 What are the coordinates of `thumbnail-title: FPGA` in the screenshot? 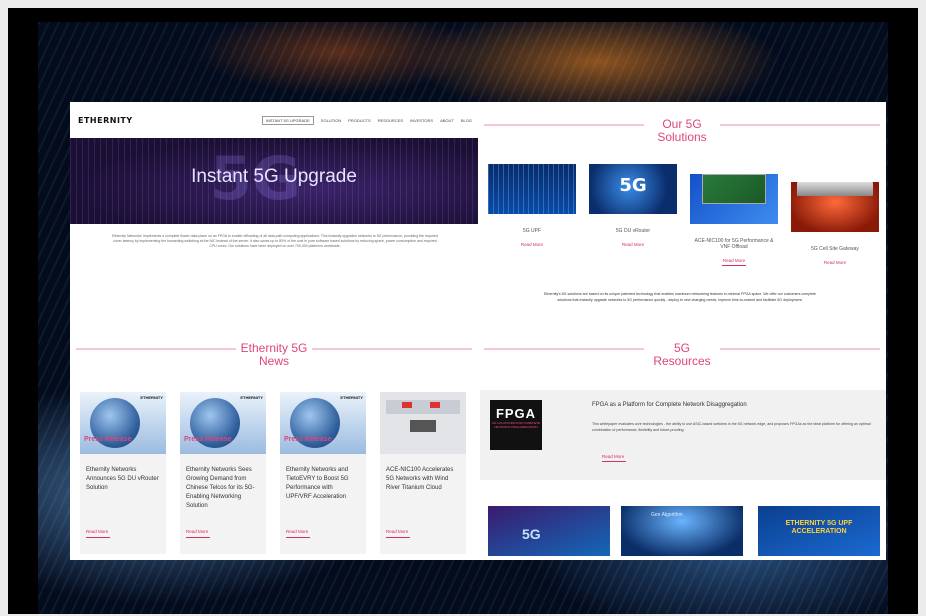 It's located at (516, 413).